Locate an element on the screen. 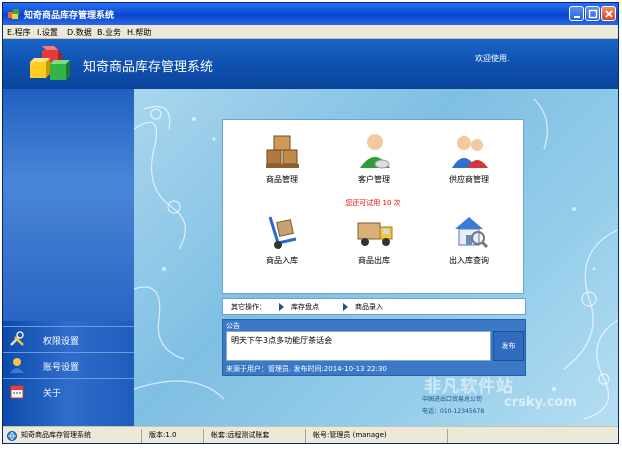 The width and height of the screenshot is (622, 449). link-product-entry: 商品录入 is located at coordinates (369, 307).